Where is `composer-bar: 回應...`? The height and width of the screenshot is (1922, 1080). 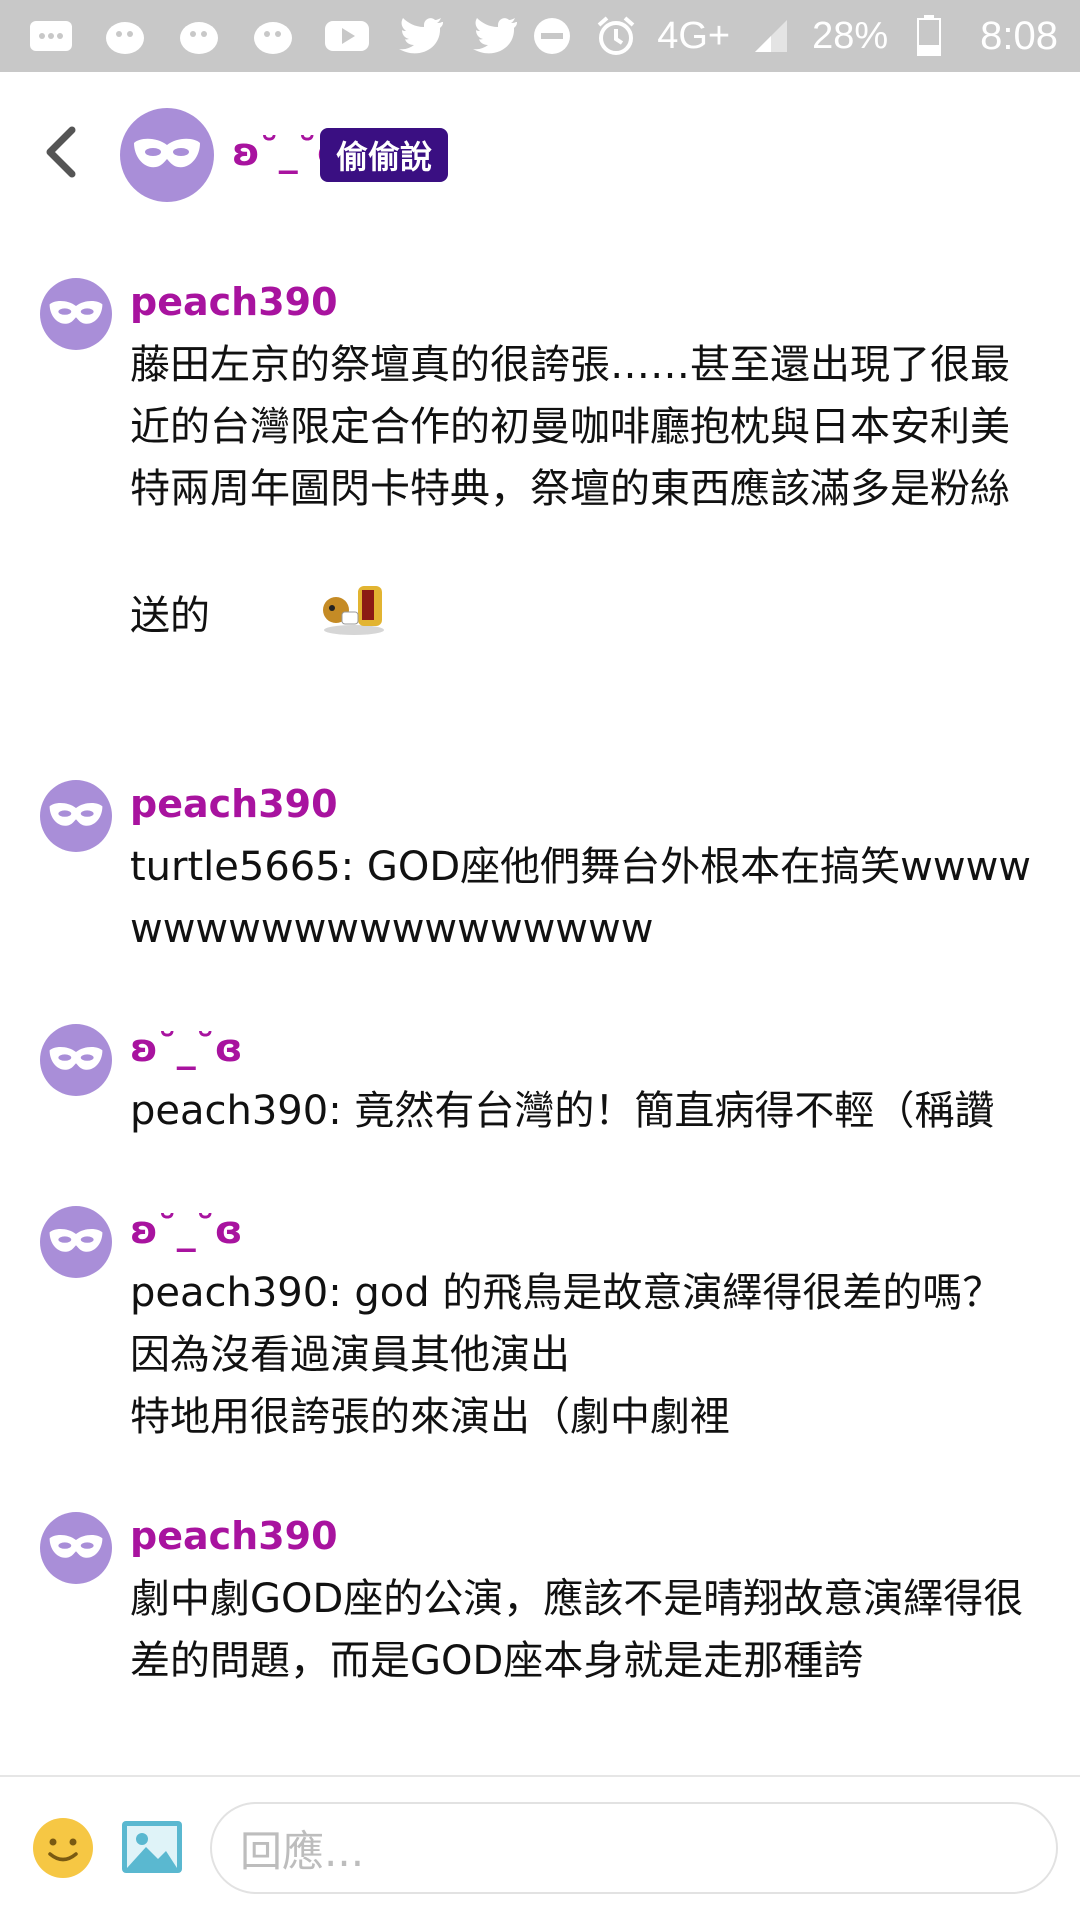
composer-bar: 回應... is located at coordinates (540, 1848).